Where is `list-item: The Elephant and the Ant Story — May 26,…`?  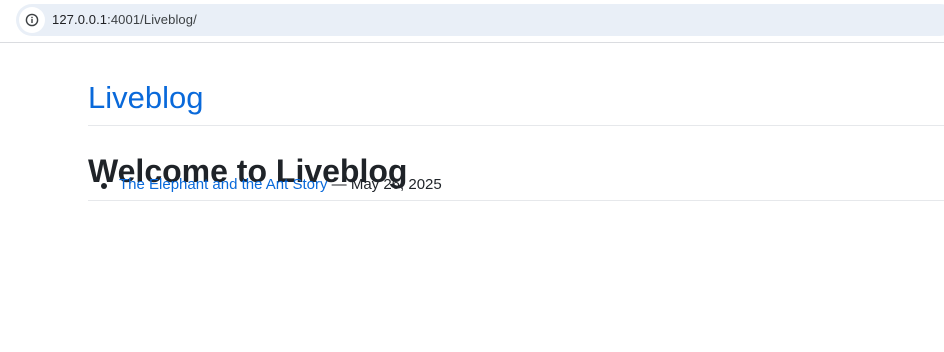 list-item: The Elephant and the Ant Story — May 26,… is located at coordinates (265, 185).